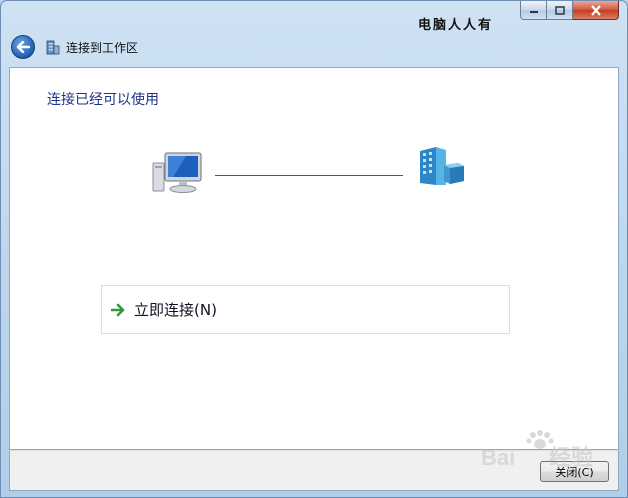  I want to click on maximize-icon, so click(559, 10).